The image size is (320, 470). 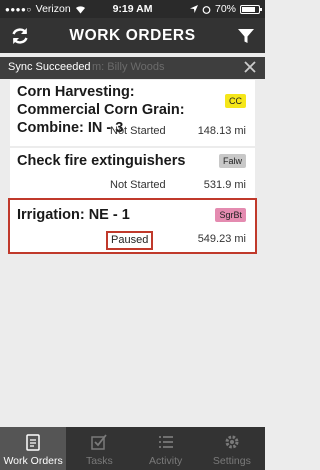 I want to click on work-order-distance: 531.9 mi, so click(x=224, y=185).